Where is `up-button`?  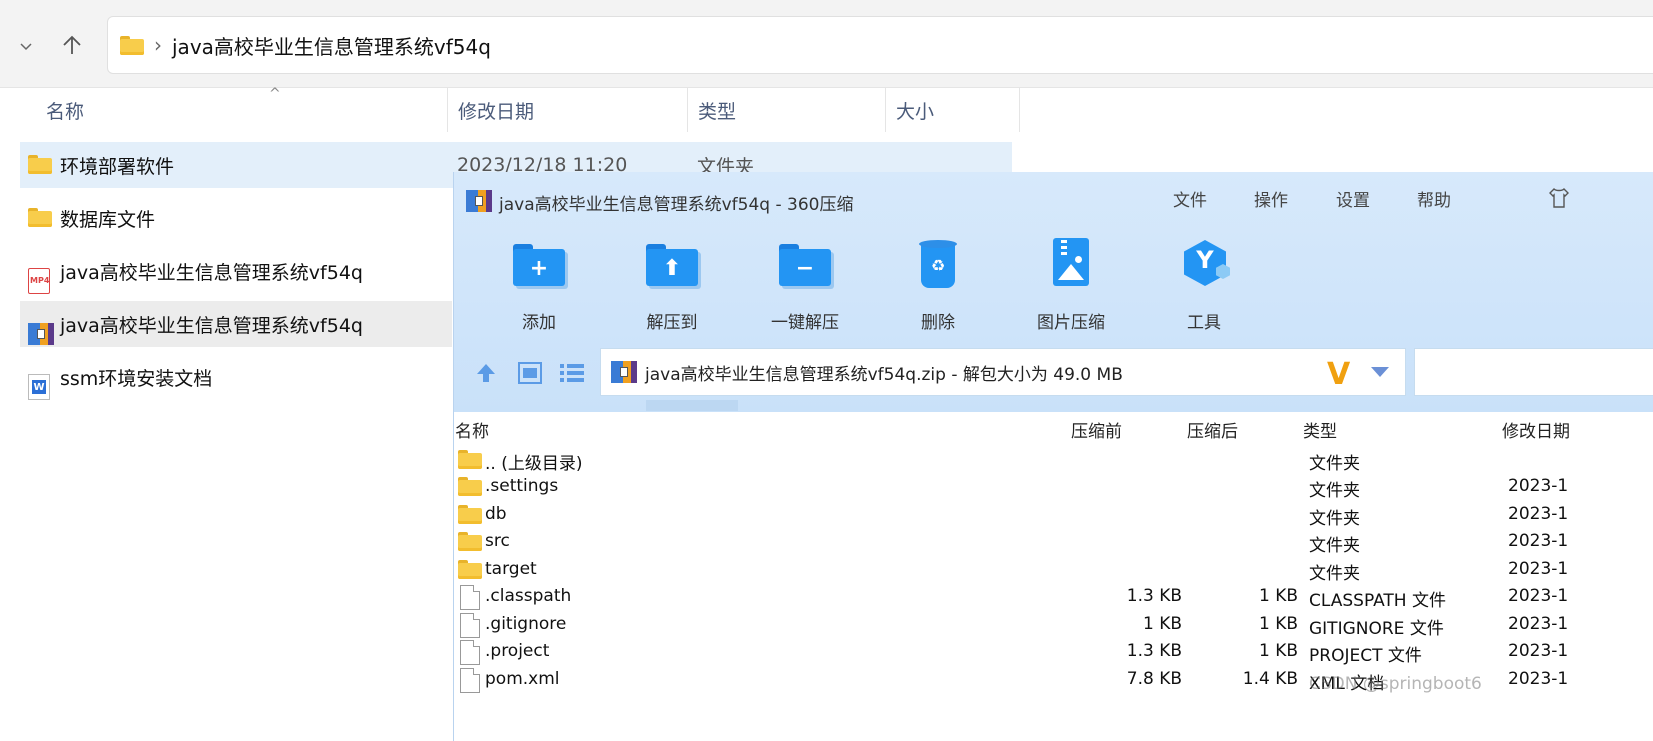
up-button is located at coordinates (72, 45).